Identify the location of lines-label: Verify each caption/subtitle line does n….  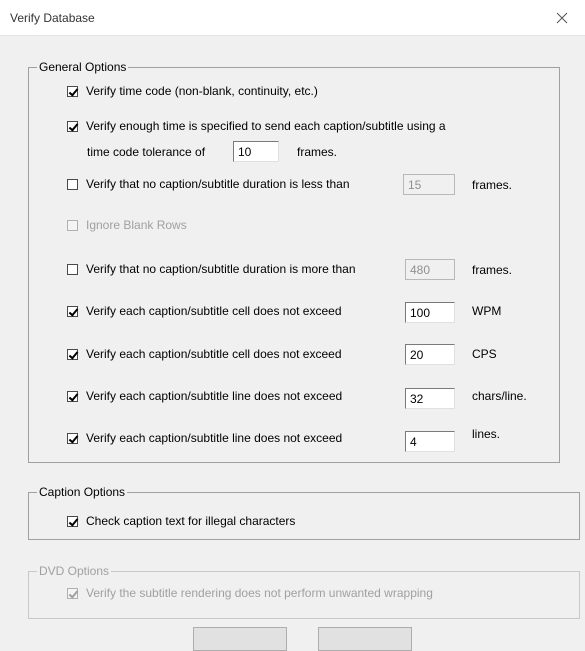
(214, 438).